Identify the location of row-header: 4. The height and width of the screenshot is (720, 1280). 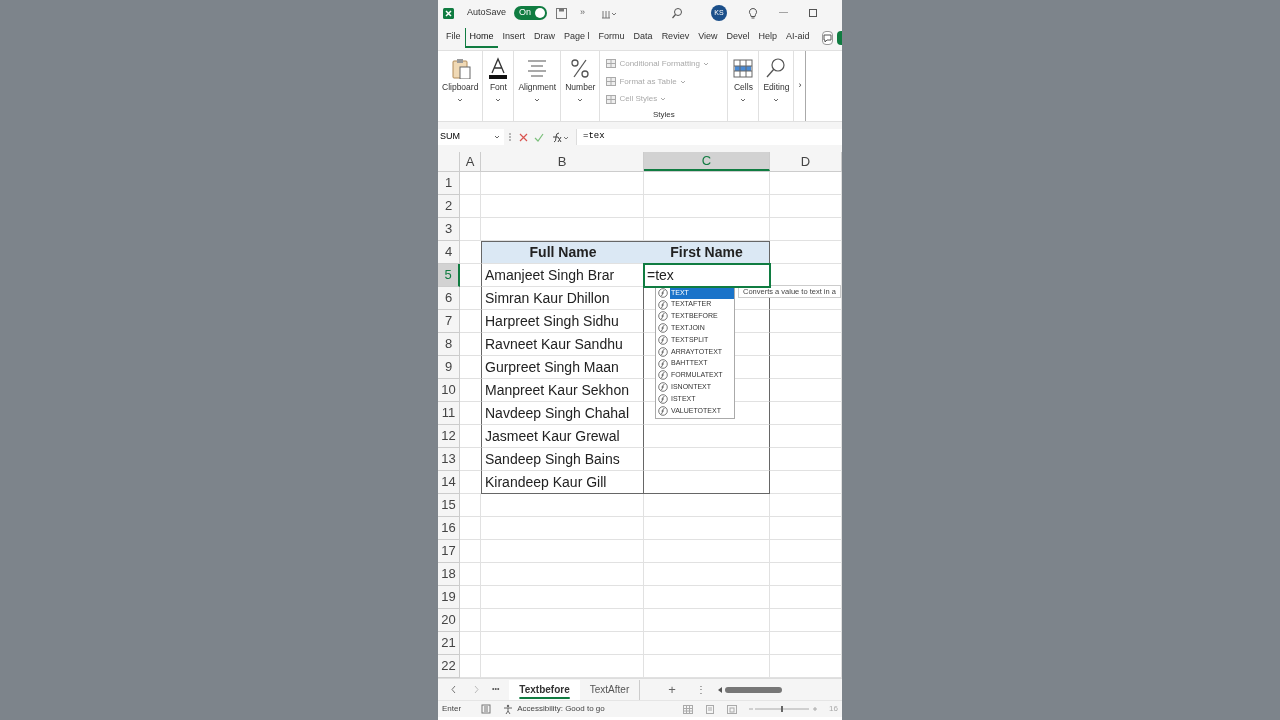
(449, 252).